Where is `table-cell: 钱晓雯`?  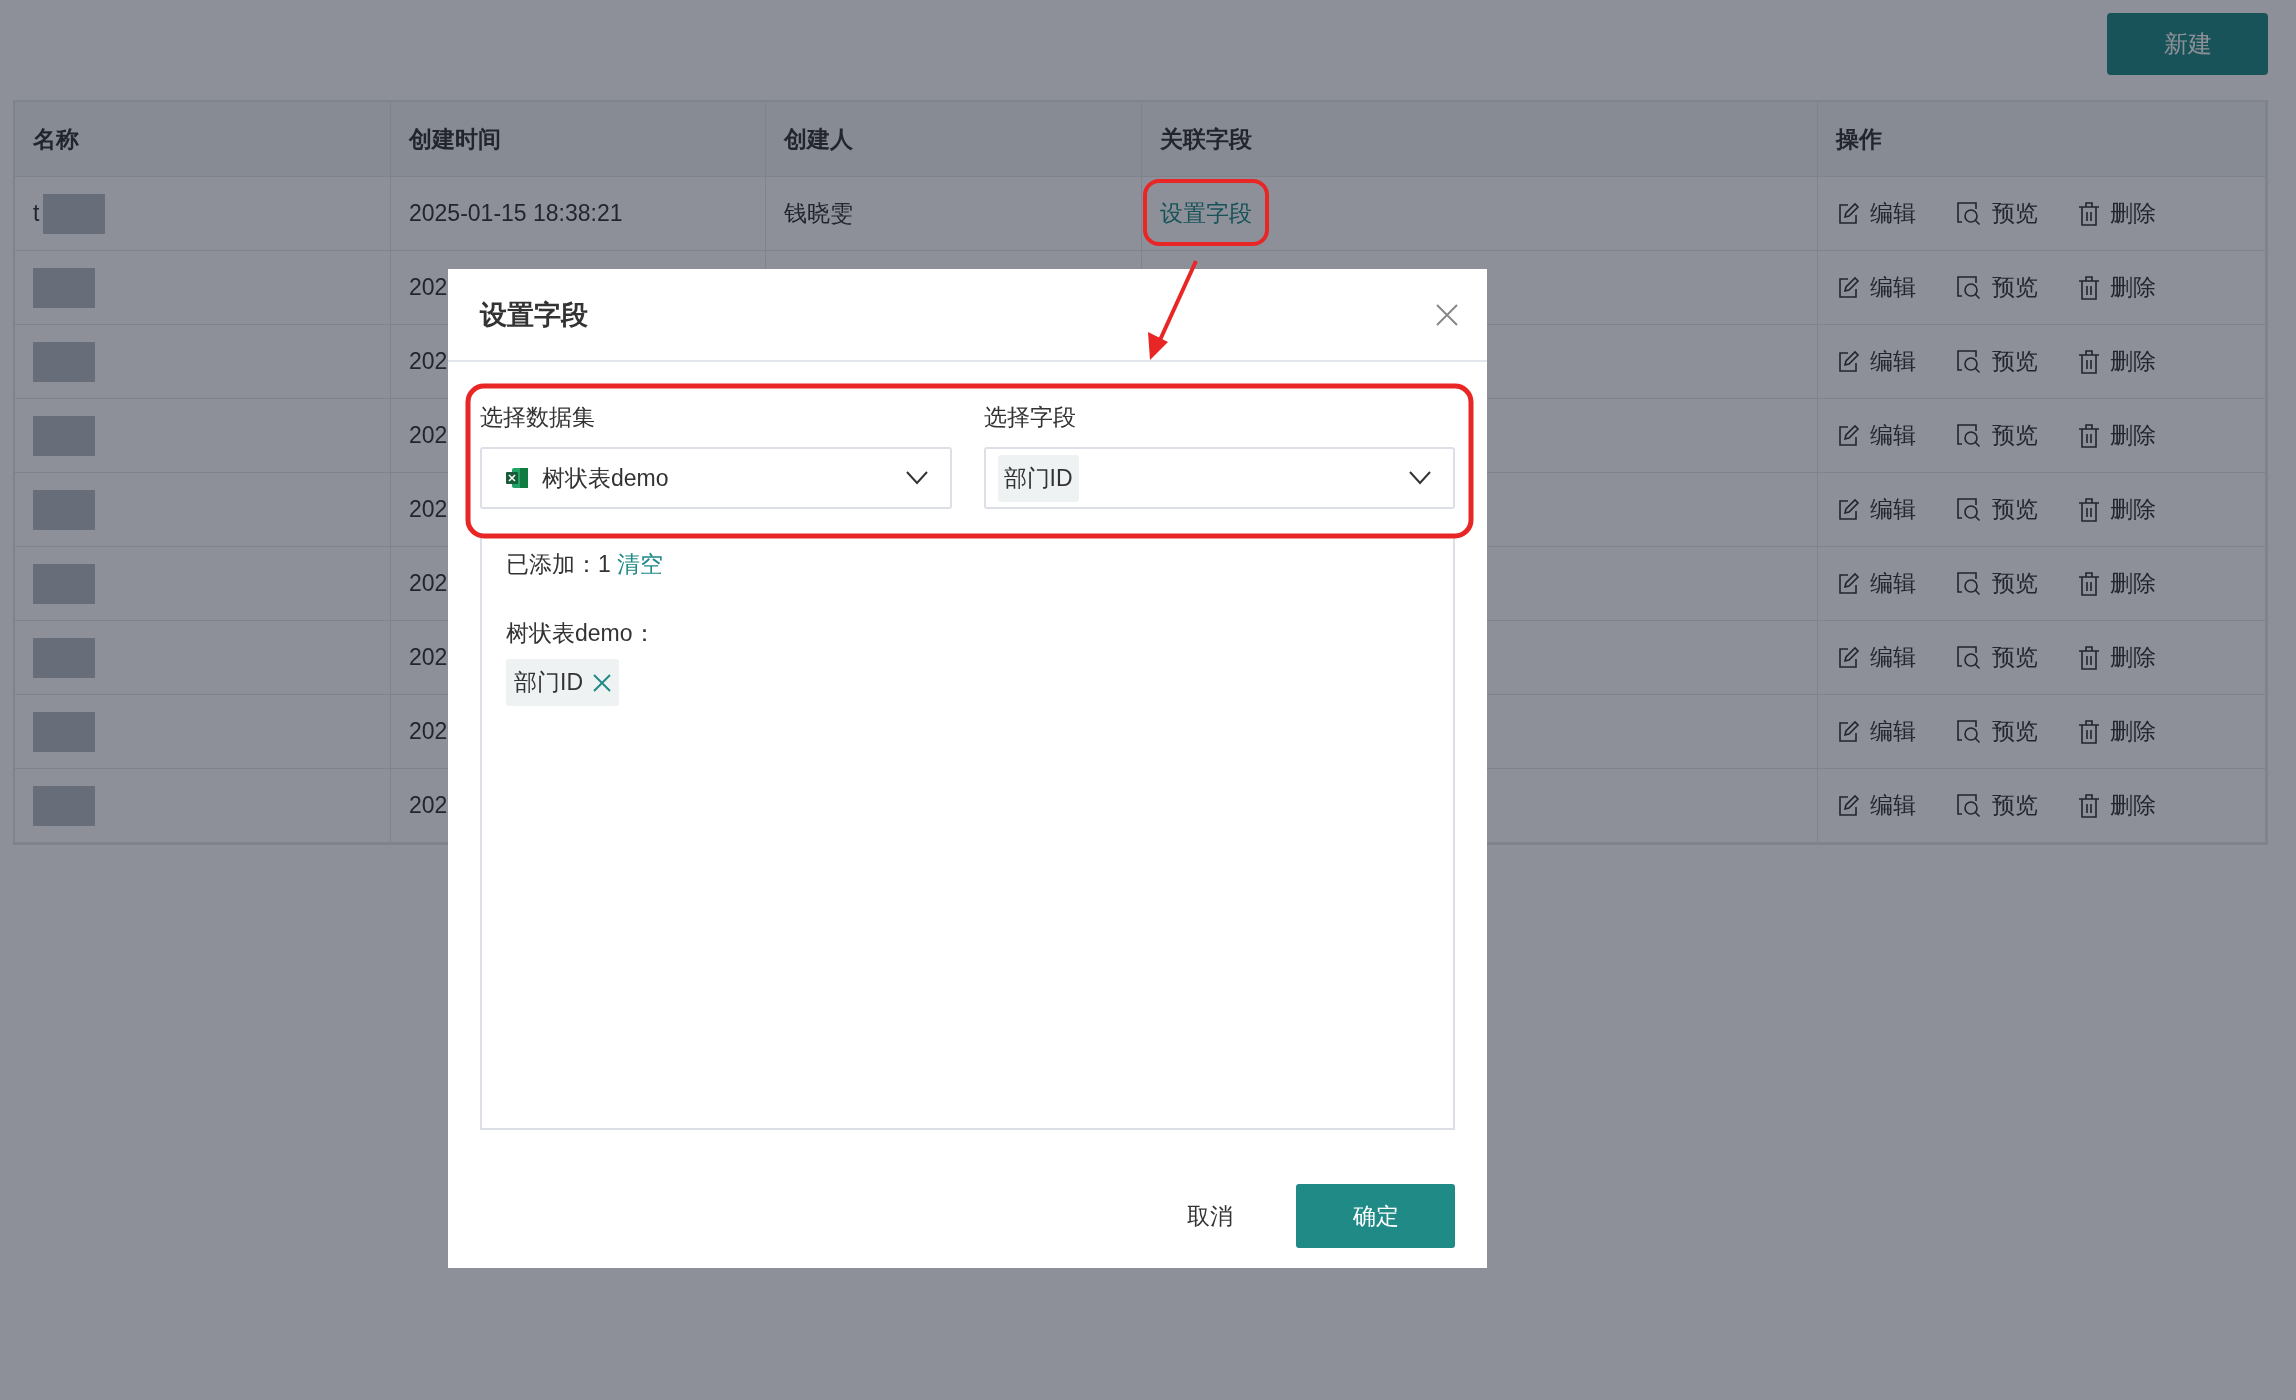 table-cell: 钱晓雯 is located at coordinates (954, 214).